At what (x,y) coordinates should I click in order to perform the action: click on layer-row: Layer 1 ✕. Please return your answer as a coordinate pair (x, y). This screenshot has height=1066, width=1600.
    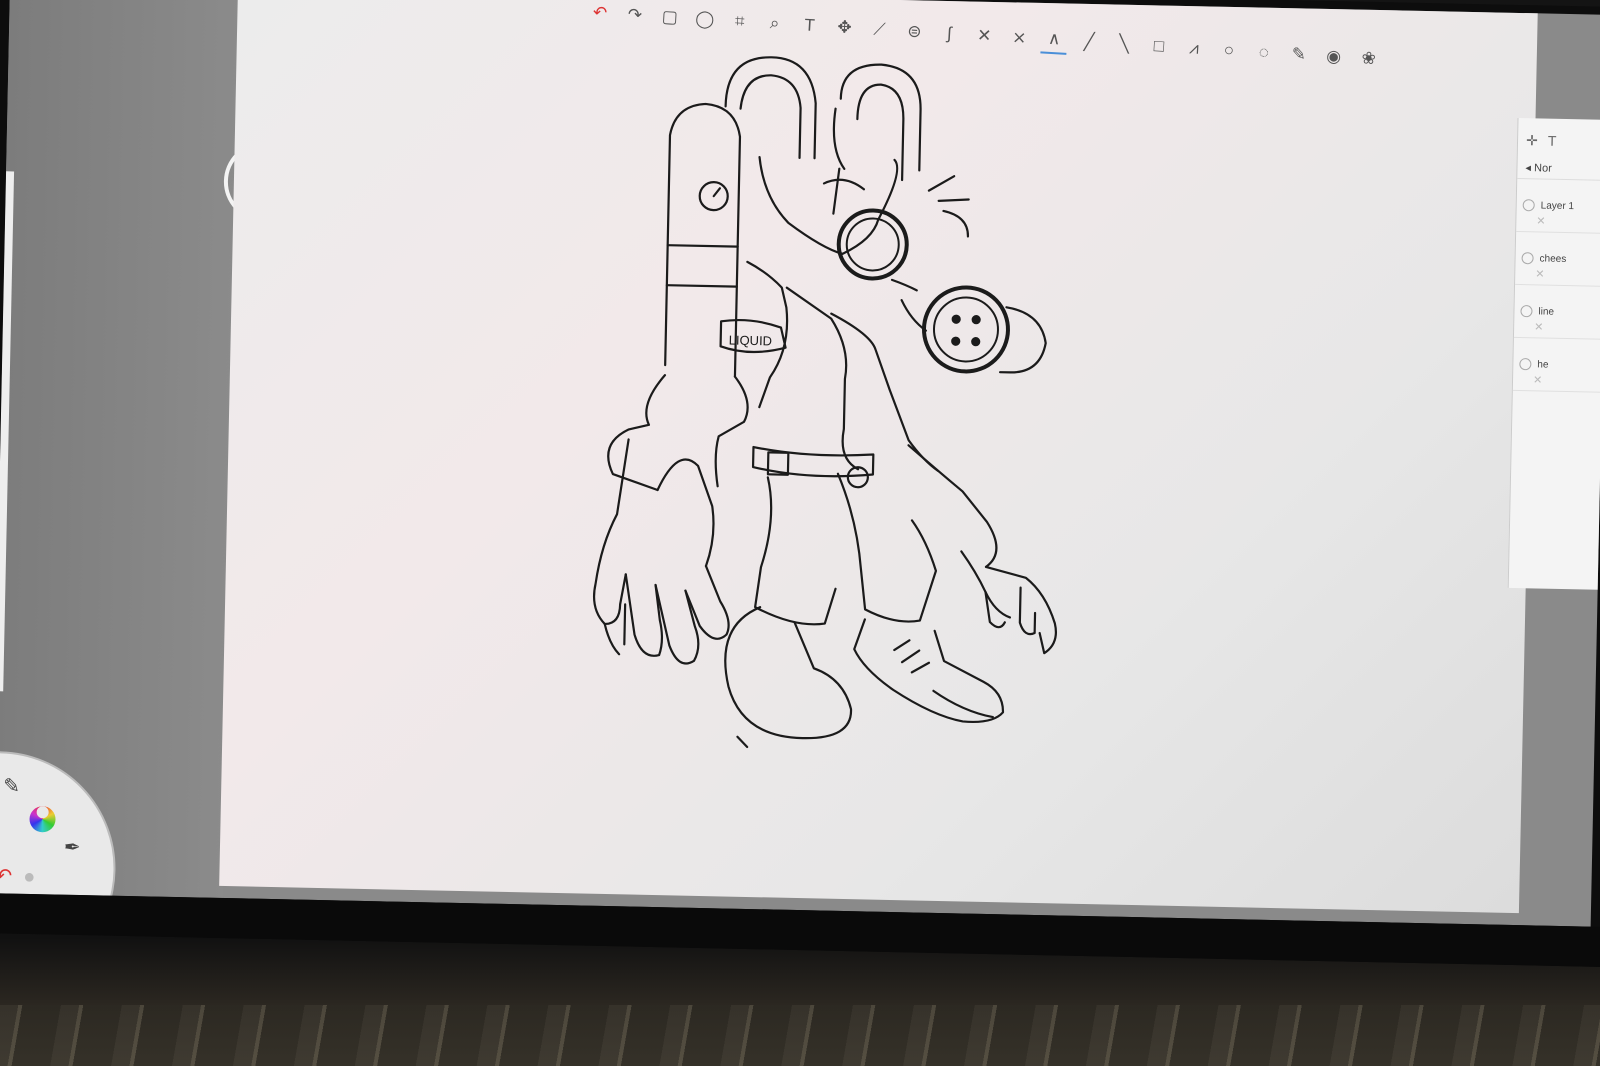
    Looking at the image, I should click on (1558, 206).